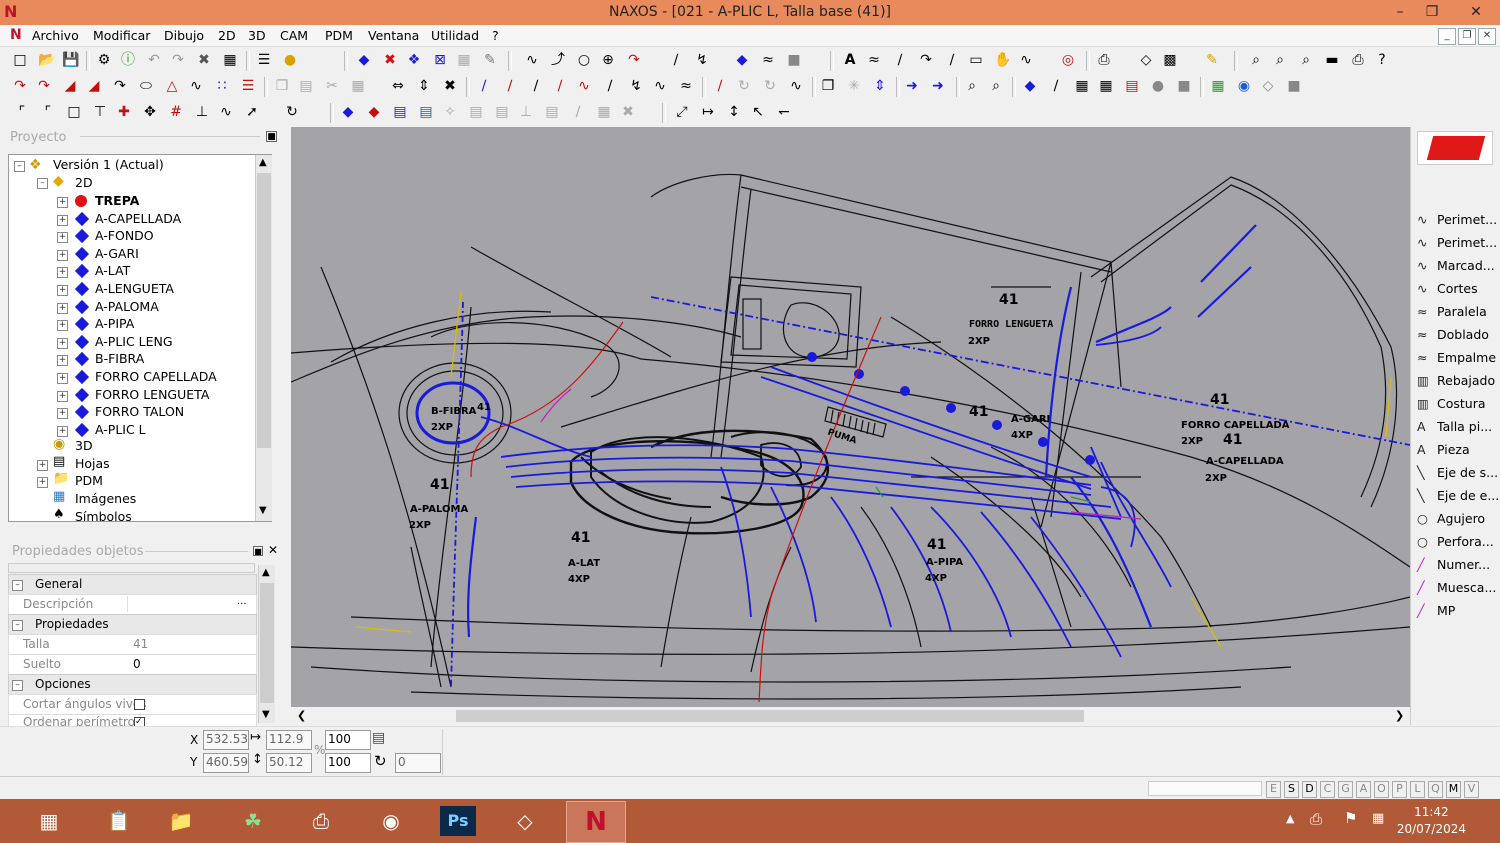 The image size is (1500, 843). Describe the element at coordinates (584, 60) in the screenshot. I see `circle-icon: ○` at that location.